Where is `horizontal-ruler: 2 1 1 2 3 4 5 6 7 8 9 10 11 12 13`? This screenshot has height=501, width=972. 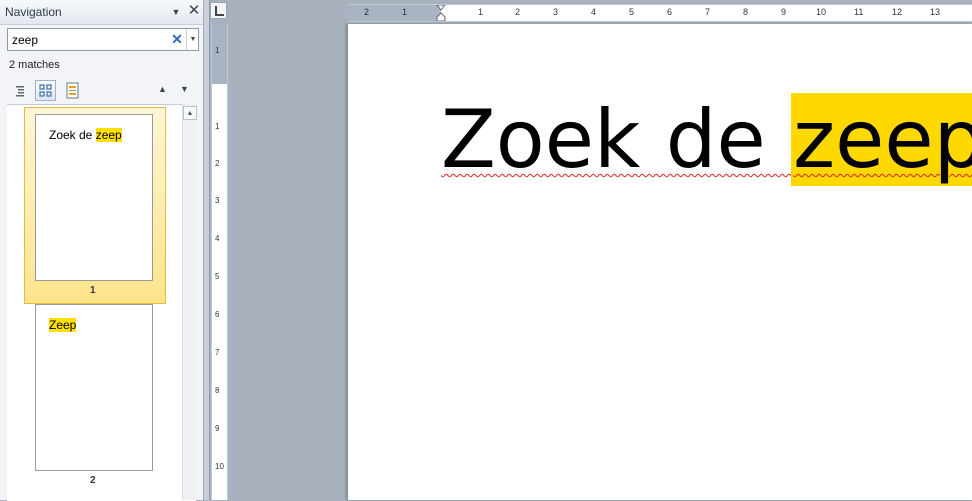 horizontal-ruler: 2 1 1 2 3 4 5 6 7 8 9 10 11 12 13 is located at coordinates (660, 13).